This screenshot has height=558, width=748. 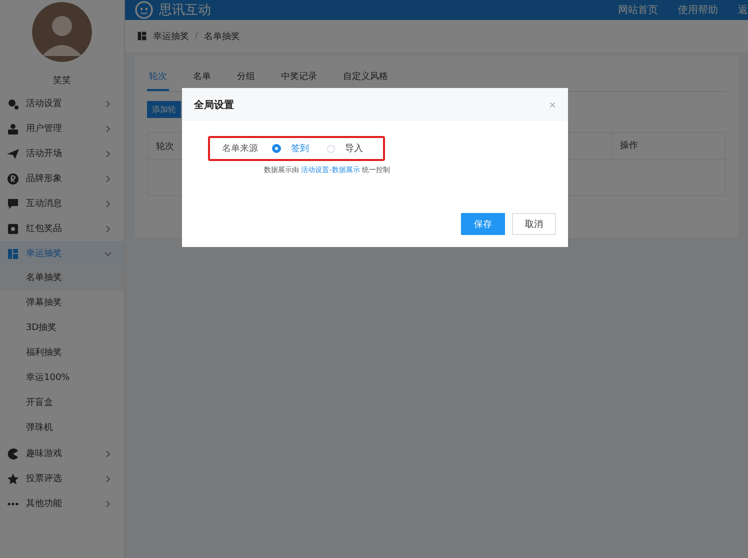 I want to click on menu-item: 活动开场, so click(x=62, y=153).